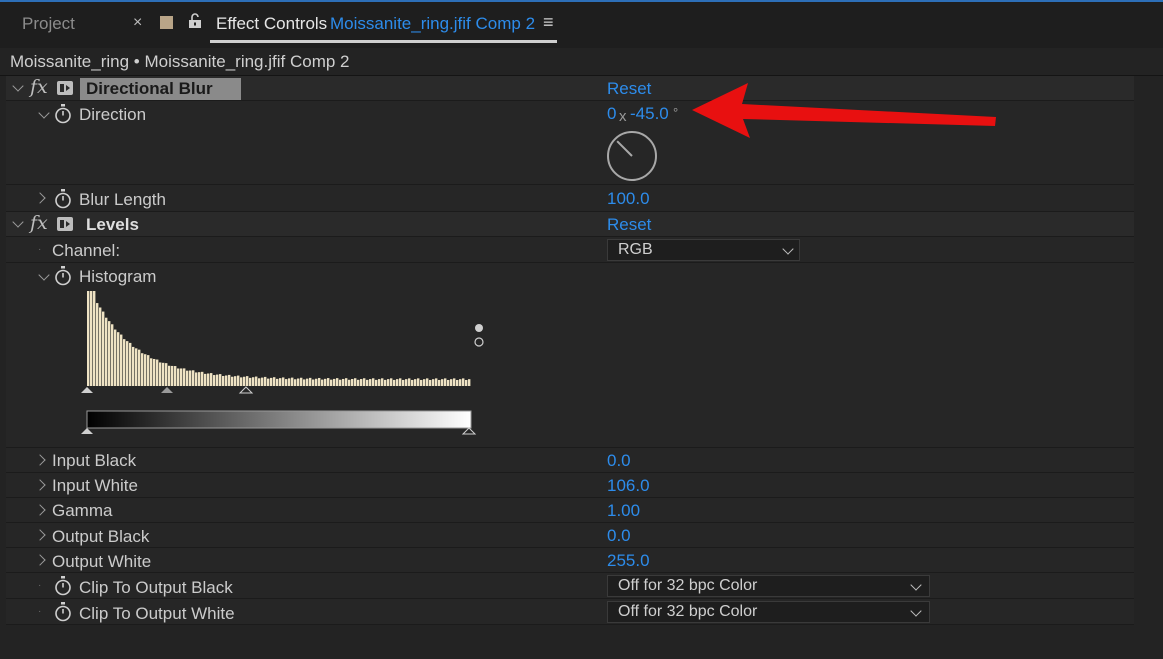 This screenshot has width=1163, height=659. Describe the element at coordinates (166, 22) in the screenshot. I see `label-color-swatch` at that location.